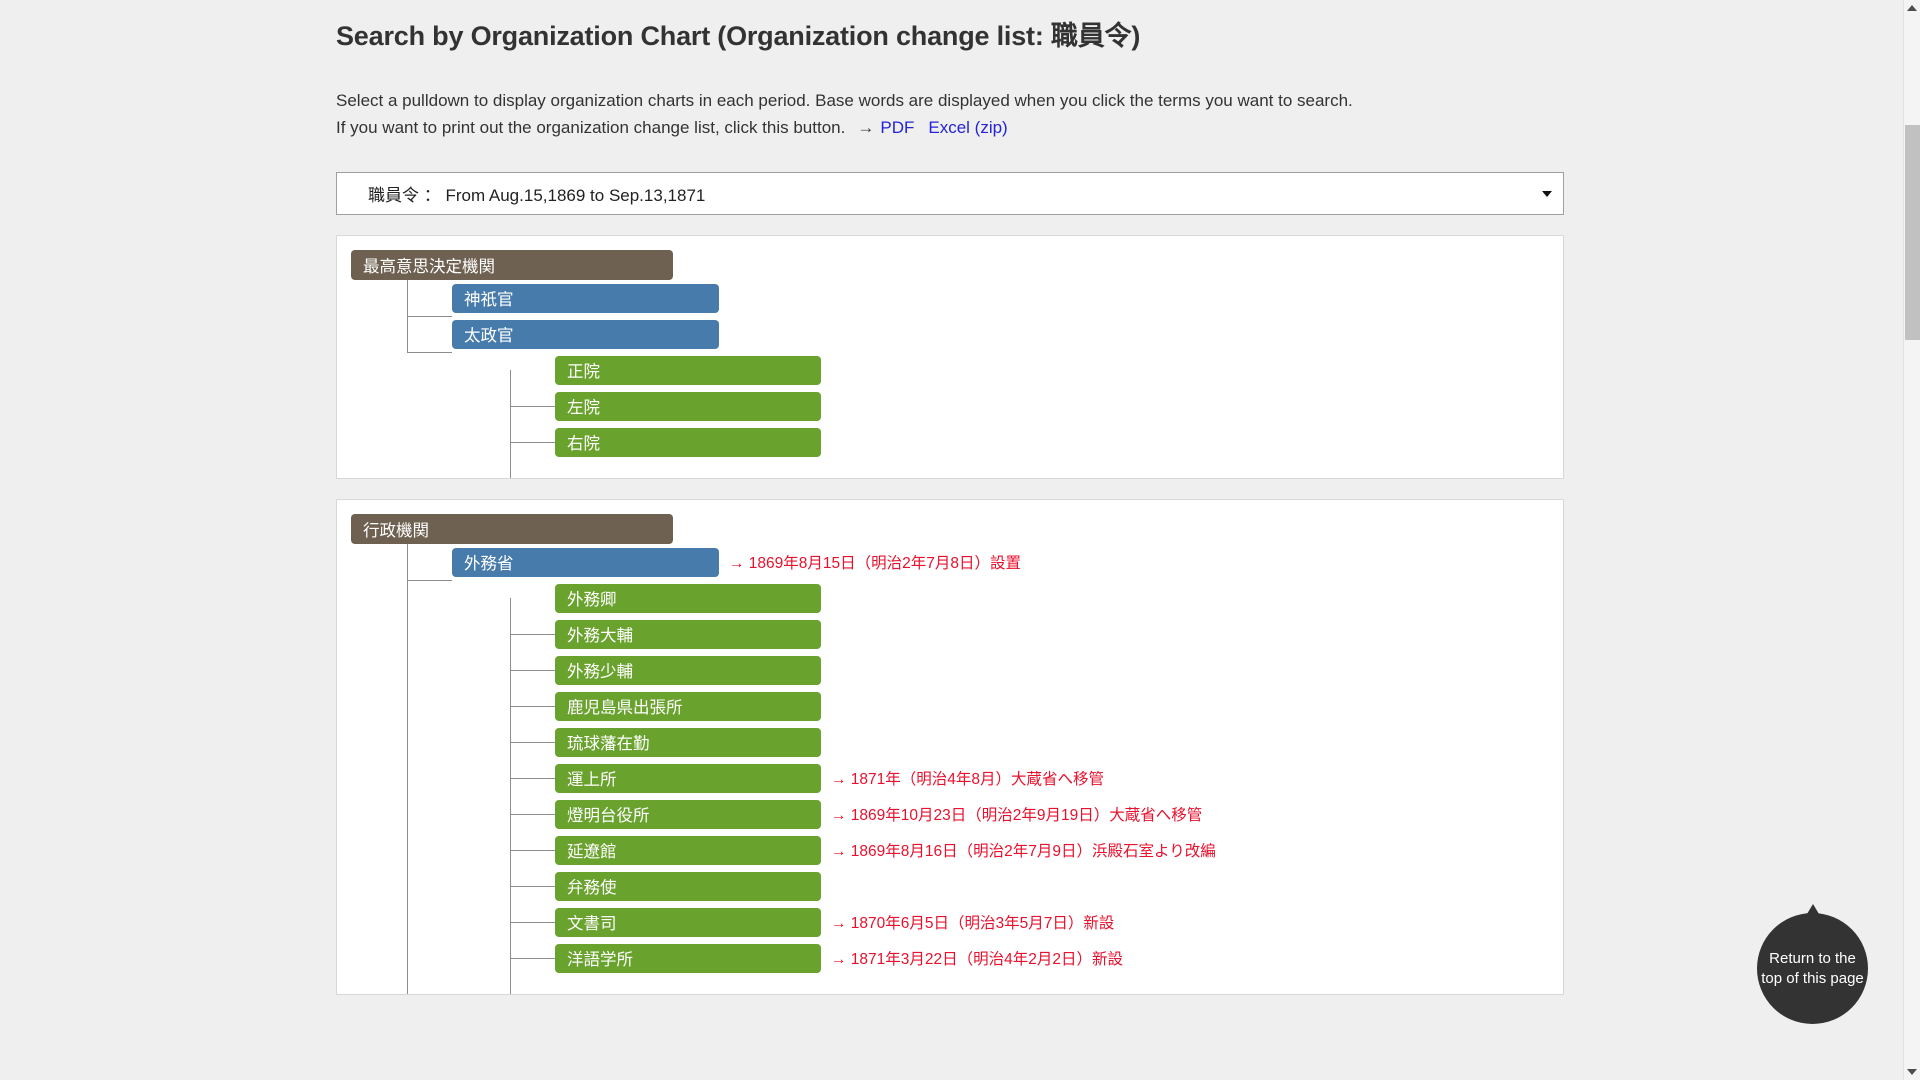 The width and height of the screenshot is (1920, 1080). I want to click on org-row: 神祇官, so click(950, 298).